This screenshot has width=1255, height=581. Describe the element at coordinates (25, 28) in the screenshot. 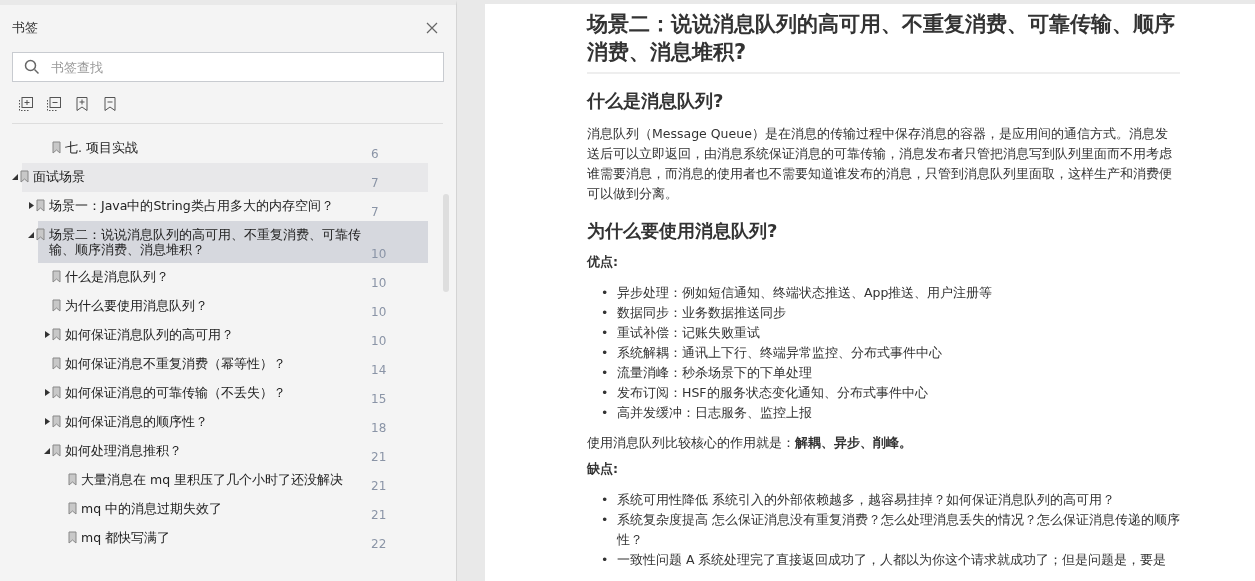

I see `panel-title: 书签` at that location.